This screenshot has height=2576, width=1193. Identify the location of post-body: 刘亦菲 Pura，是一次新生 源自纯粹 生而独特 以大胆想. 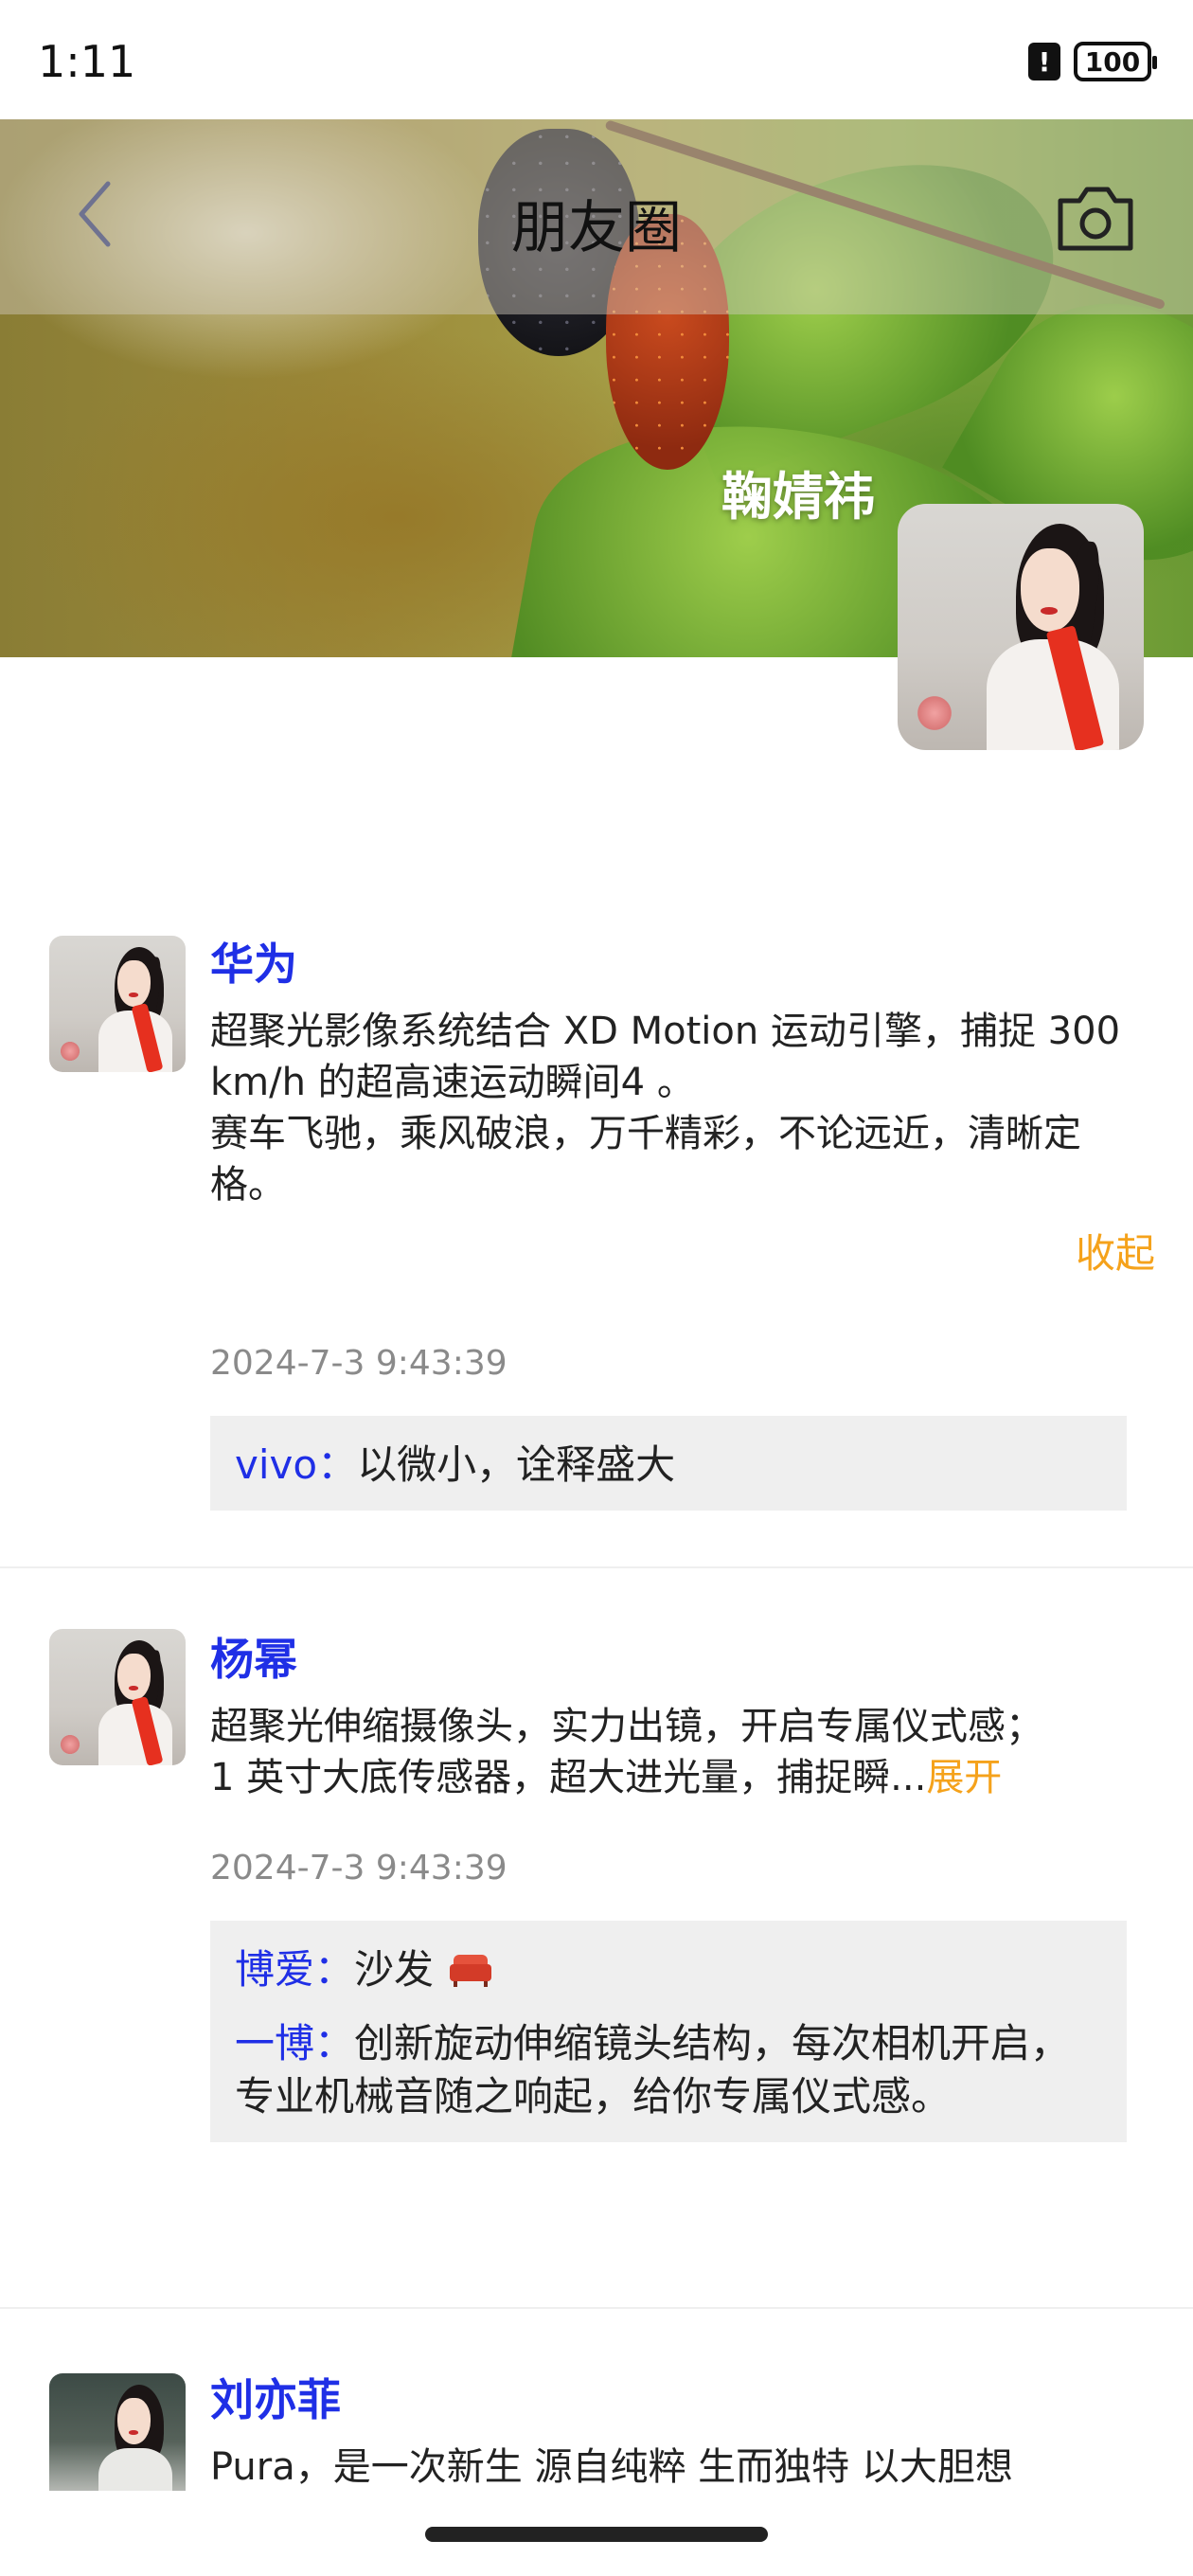
(668, 2400).